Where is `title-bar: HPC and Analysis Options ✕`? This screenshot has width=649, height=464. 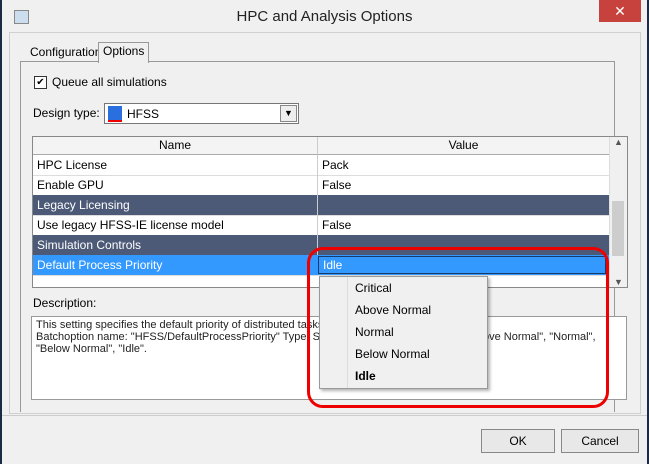 title-bar: HPC and Analysis Options ✕ is located at coordinates (324, 16).